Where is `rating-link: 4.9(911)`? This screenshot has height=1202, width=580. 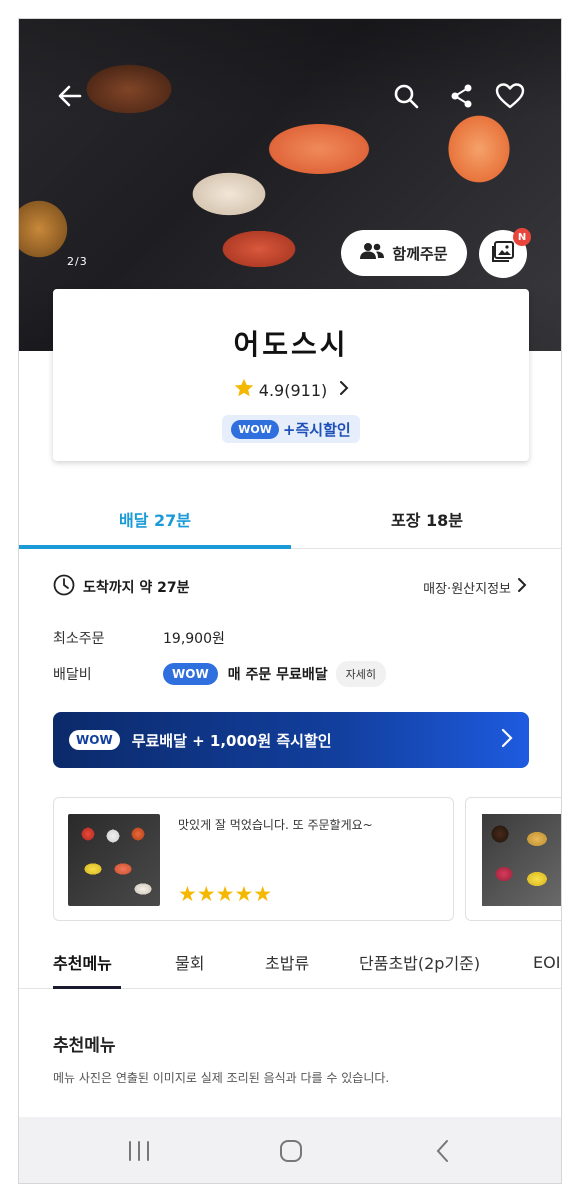
rating-link: 4.9(911) is located at coordinates (291, 390).